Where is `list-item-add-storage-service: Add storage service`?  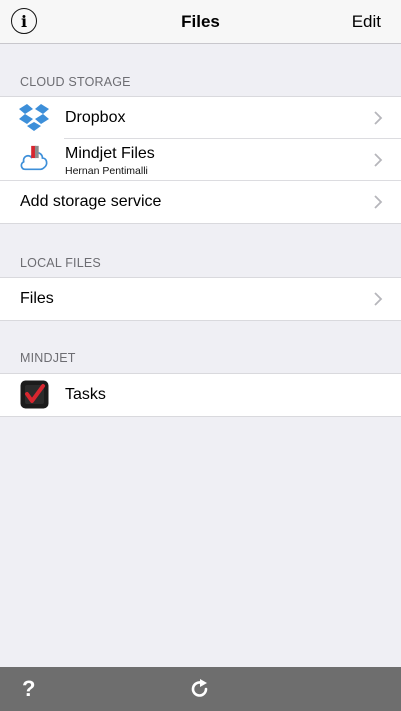 list-item-add-storage-service: Add storage service is located at coordinates (200, 202).